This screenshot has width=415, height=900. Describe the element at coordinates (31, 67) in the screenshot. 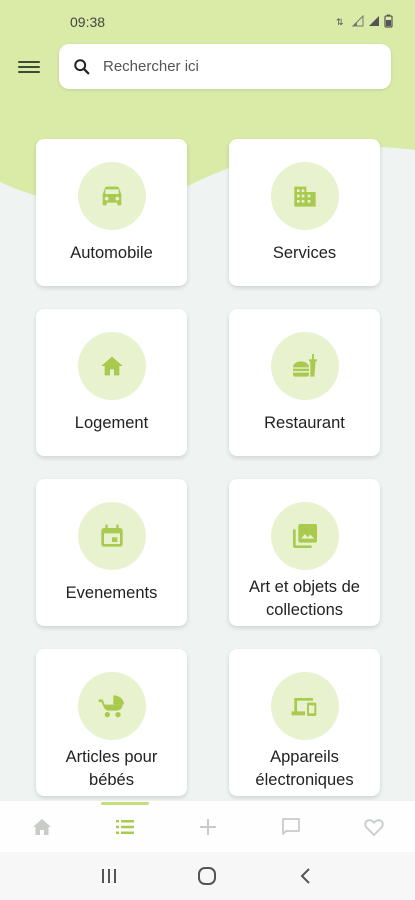

I see `hamburger-menu-icon` at that location.